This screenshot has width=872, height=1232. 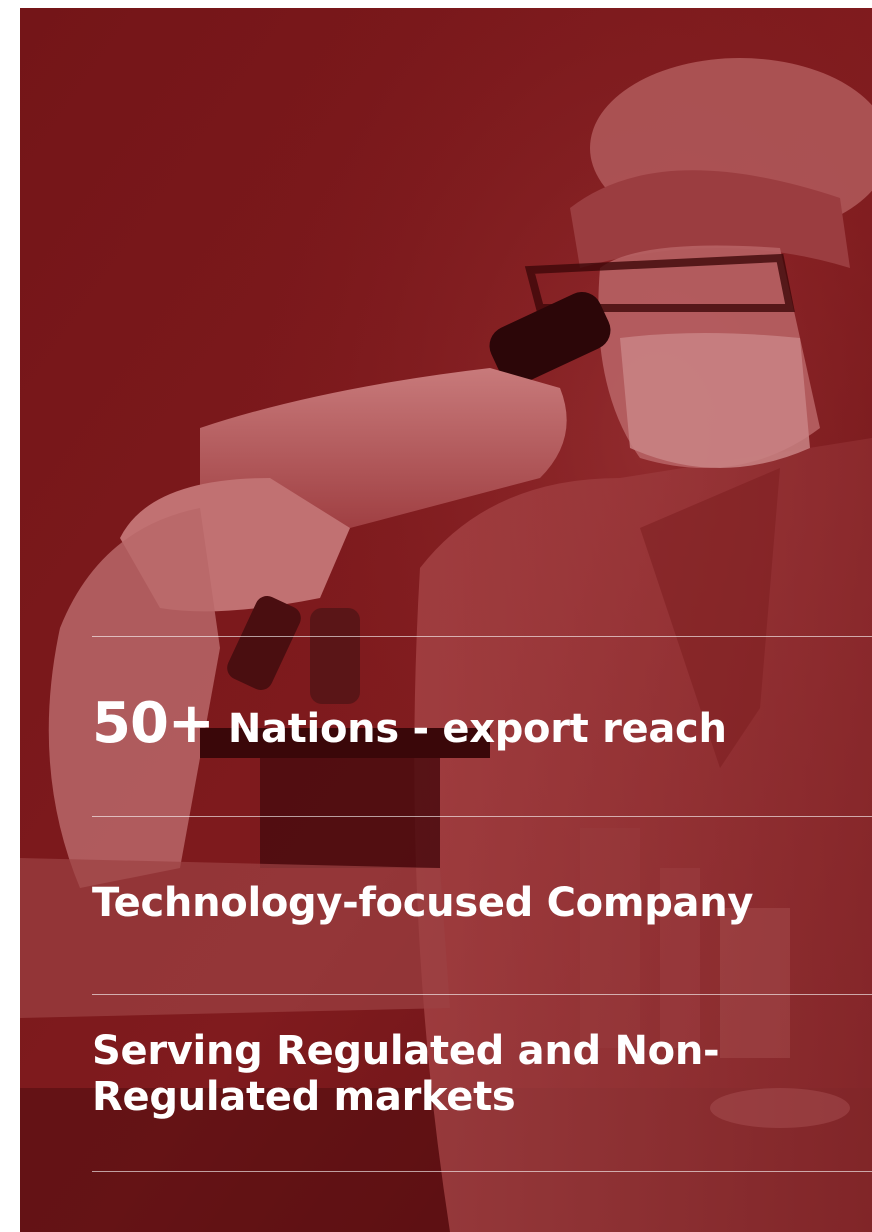 I want to click on stat-technology: Technology-focused Company, so click(x=423, y=903).